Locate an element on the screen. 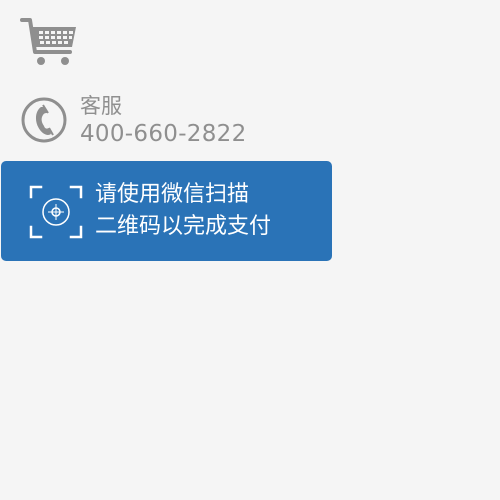  service-phone-number: 400-660-2822 is located at coordinates (163, 134).